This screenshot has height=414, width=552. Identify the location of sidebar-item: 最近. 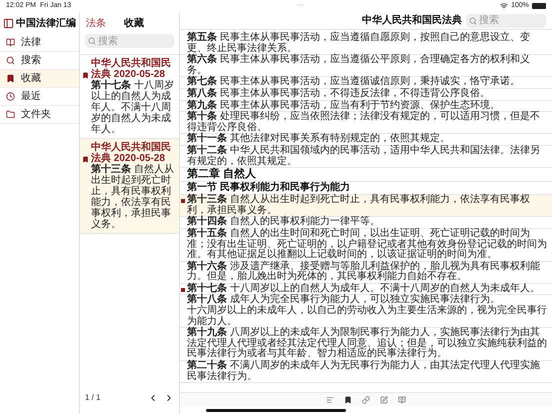
(39, 97).